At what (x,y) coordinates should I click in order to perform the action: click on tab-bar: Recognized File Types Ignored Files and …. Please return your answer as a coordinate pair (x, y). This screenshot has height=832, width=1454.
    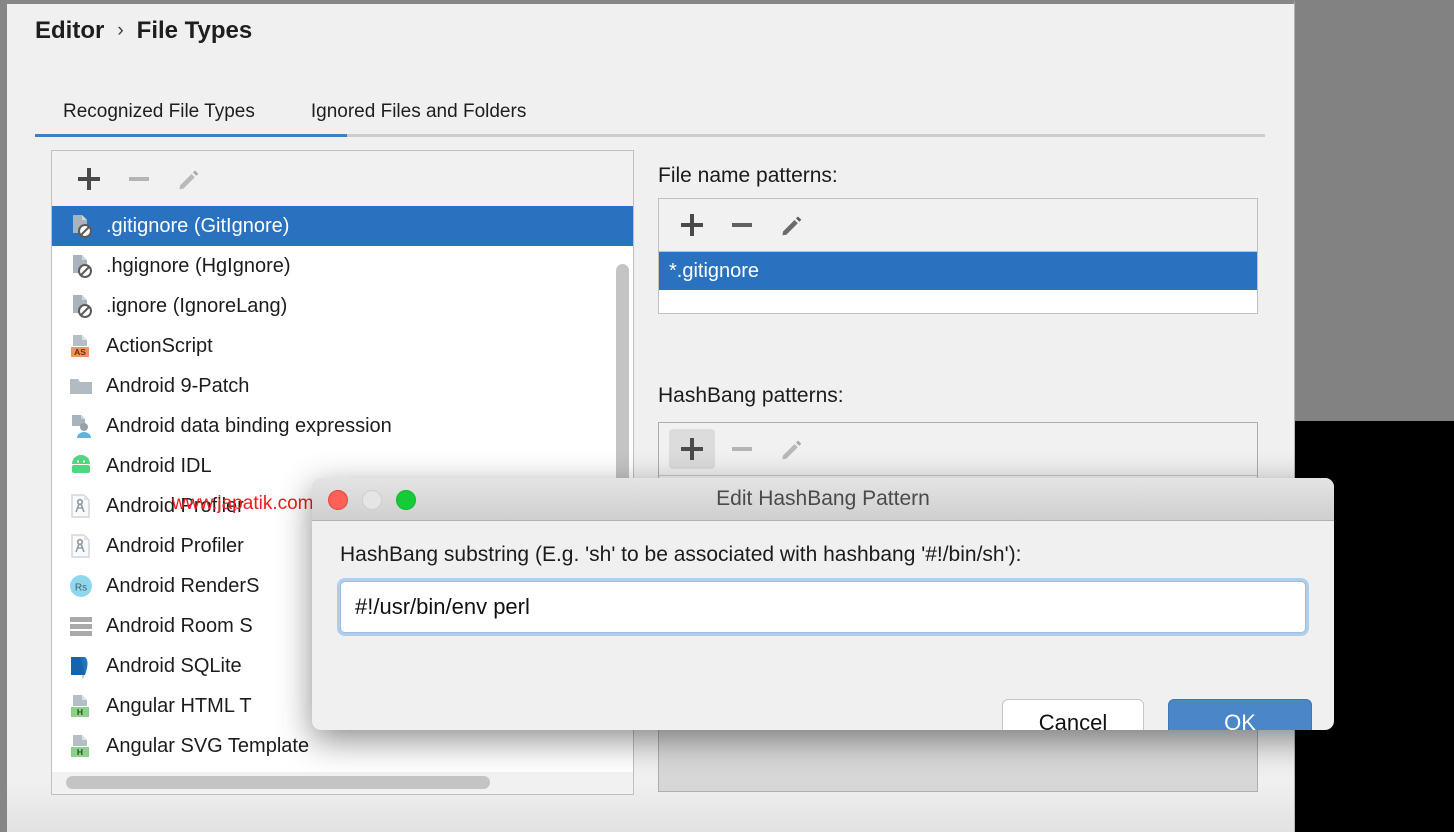
    Looking at the image, I should click on (650, 112).